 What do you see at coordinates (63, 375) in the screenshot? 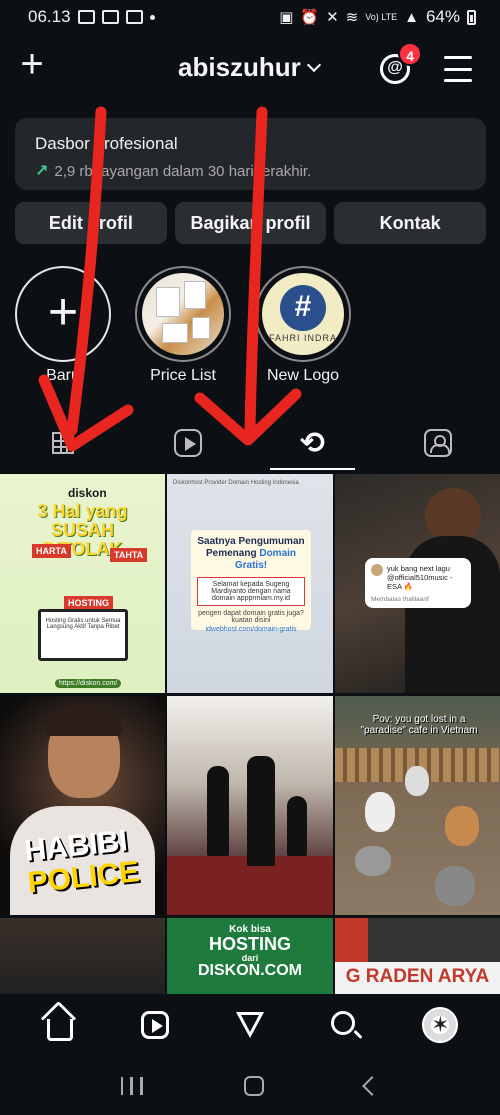
I see `highlight-label: Baru` at bounding box center [63, 375].